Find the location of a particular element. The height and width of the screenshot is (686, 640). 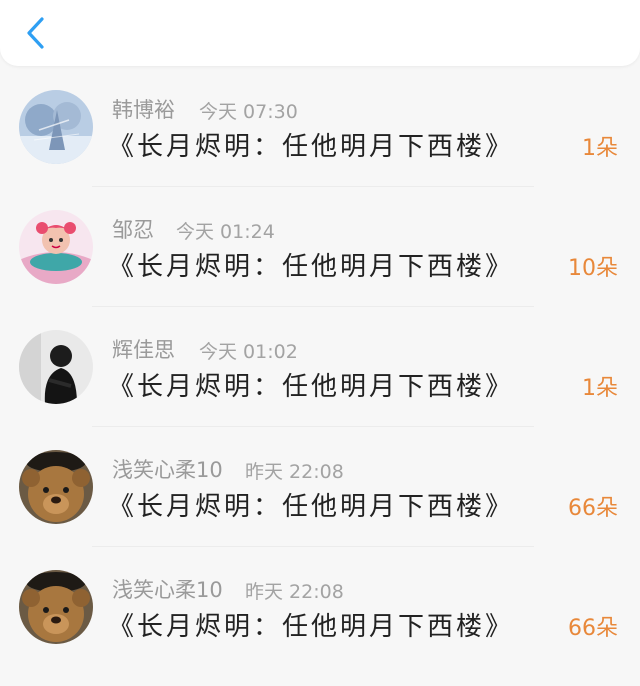

timestamp: 今天 01:24 is located at coordinates (225, 232).